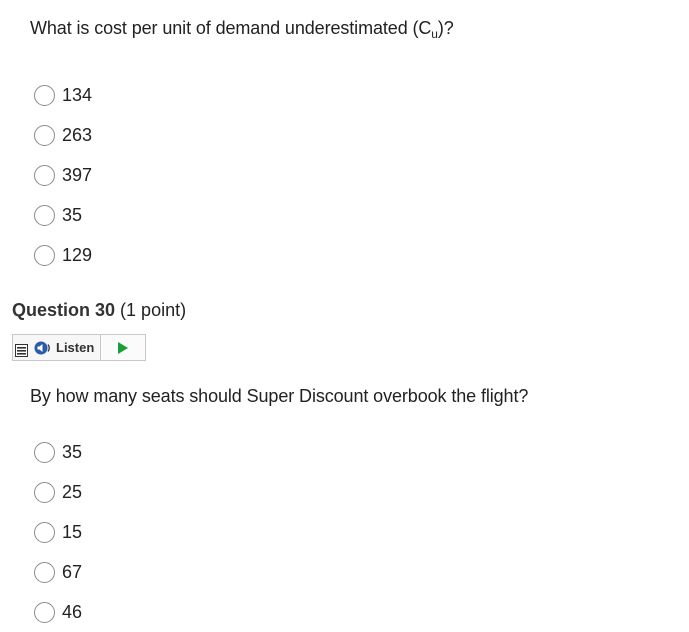 This screenshot has height=632, width=689. I want to click on option-label: 67, so click(72, 571).